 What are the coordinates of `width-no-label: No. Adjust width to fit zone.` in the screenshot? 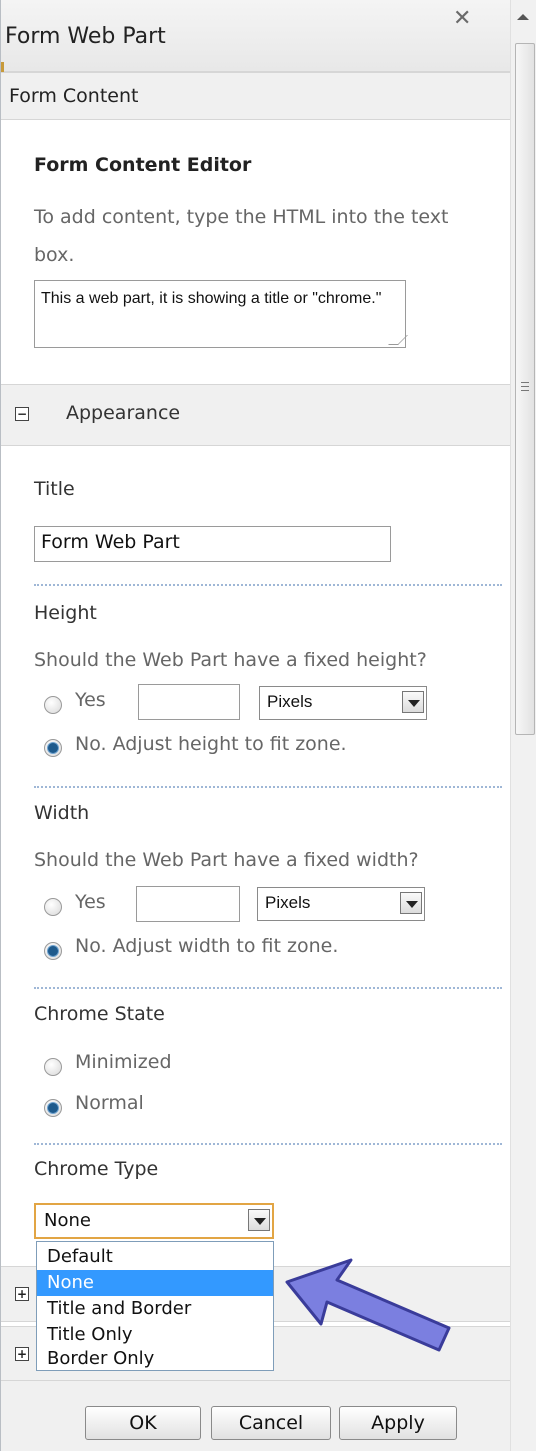 It's located at (207, 946).